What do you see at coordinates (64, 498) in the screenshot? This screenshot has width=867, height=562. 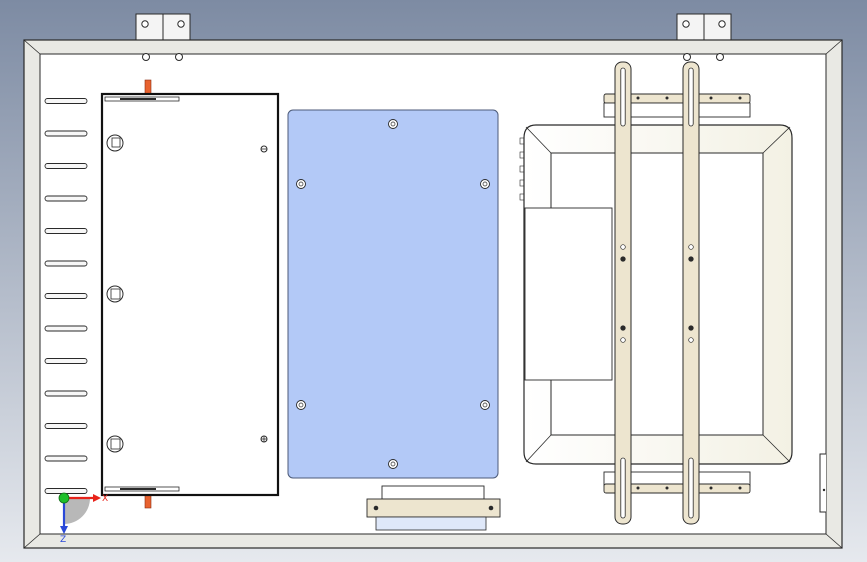 I see `triad-y-axis` at bounding box center [64, 498].